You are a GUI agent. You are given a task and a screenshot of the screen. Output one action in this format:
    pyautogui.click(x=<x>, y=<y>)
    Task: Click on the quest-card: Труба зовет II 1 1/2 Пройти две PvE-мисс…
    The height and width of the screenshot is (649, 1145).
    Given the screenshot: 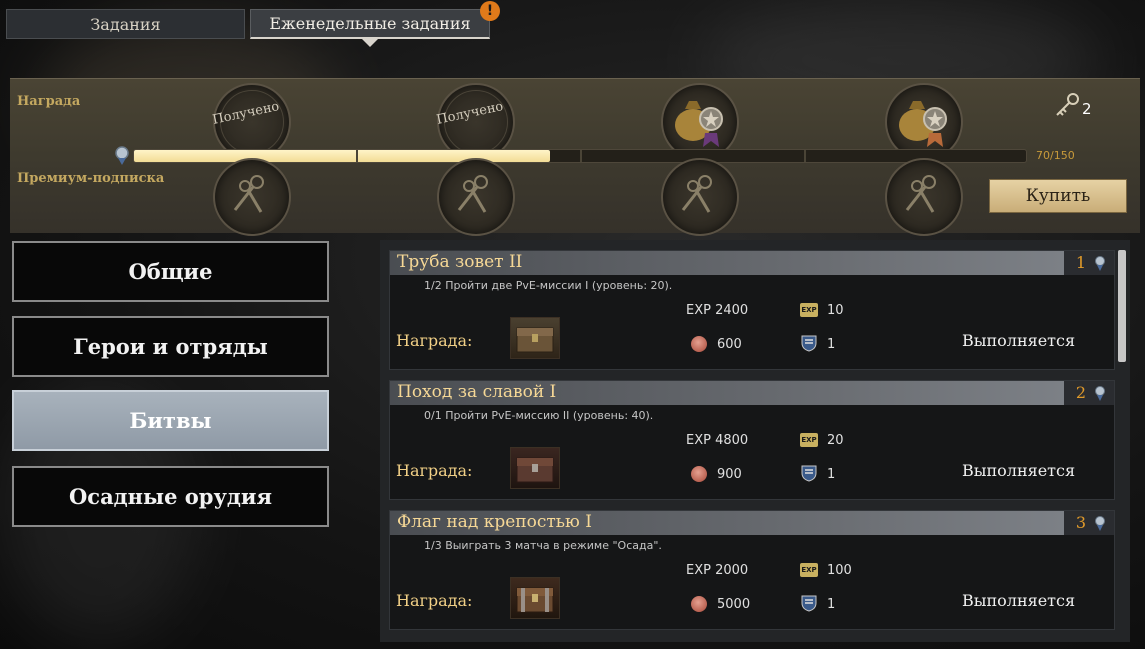 What is the action you would take?
    pyautogui.click(x=752, y=310)
    